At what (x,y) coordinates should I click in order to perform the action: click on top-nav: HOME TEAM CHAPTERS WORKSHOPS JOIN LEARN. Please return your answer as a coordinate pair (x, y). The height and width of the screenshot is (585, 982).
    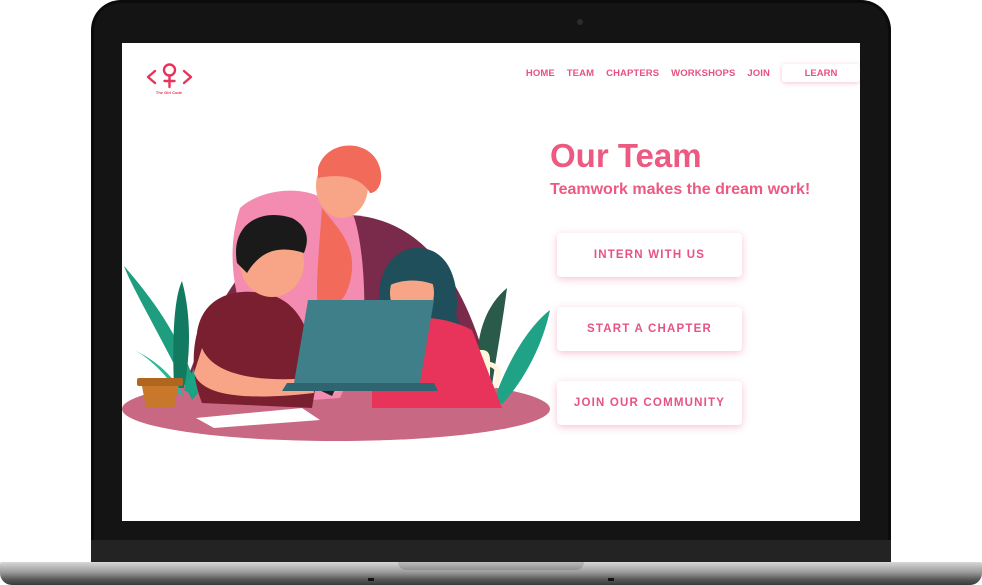
    Looking at the image, I should click on (687, 73).